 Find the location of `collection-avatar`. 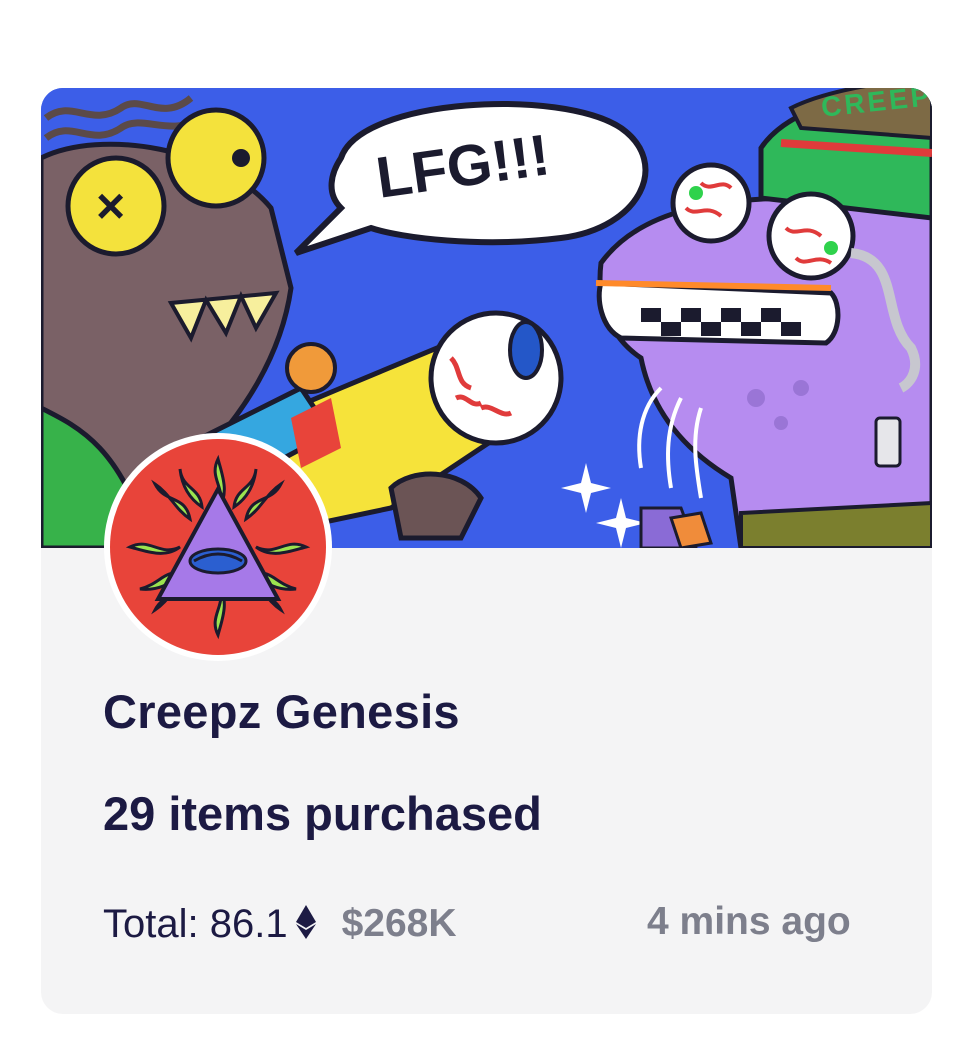

collection-avatar is located at coordinates (218, 547).